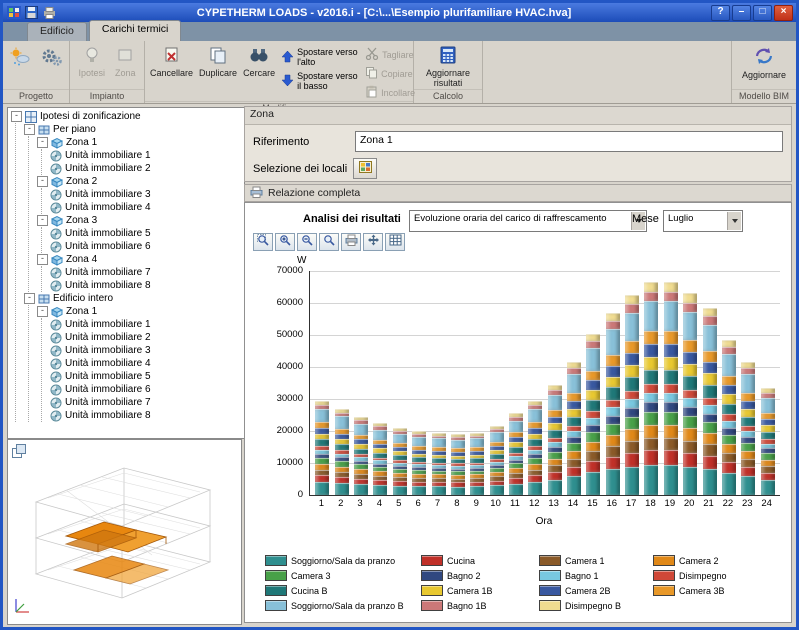  I want to click on maximize-button: □, so click(762, 12).